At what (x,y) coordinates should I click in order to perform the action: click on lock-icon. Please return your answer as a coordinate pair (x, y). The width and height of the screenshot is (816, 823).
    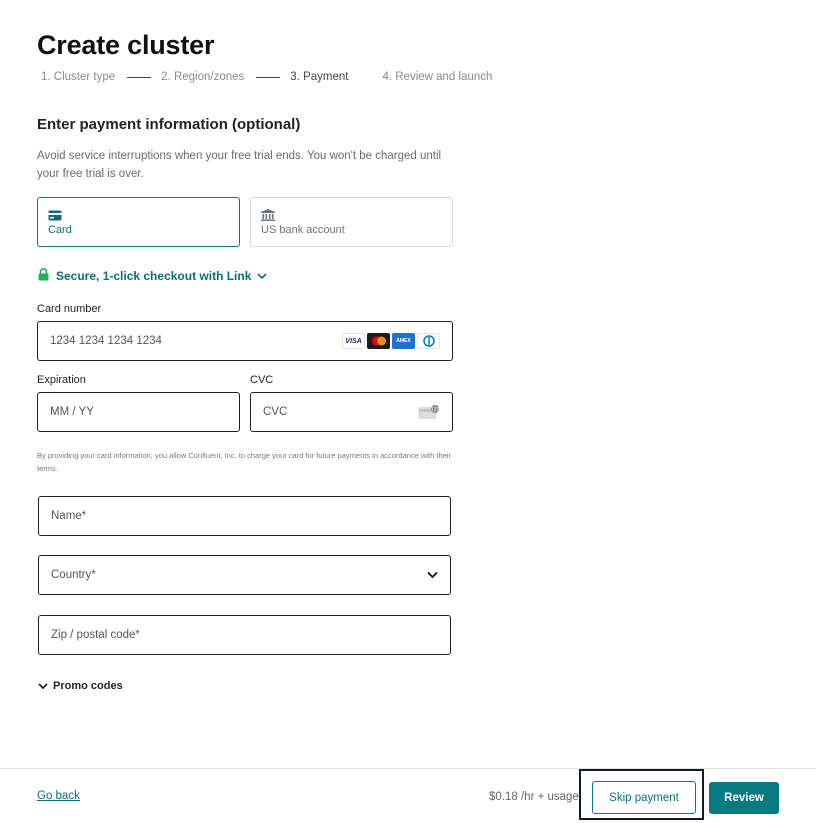
    Looking at the image, I should click on (43, 276).